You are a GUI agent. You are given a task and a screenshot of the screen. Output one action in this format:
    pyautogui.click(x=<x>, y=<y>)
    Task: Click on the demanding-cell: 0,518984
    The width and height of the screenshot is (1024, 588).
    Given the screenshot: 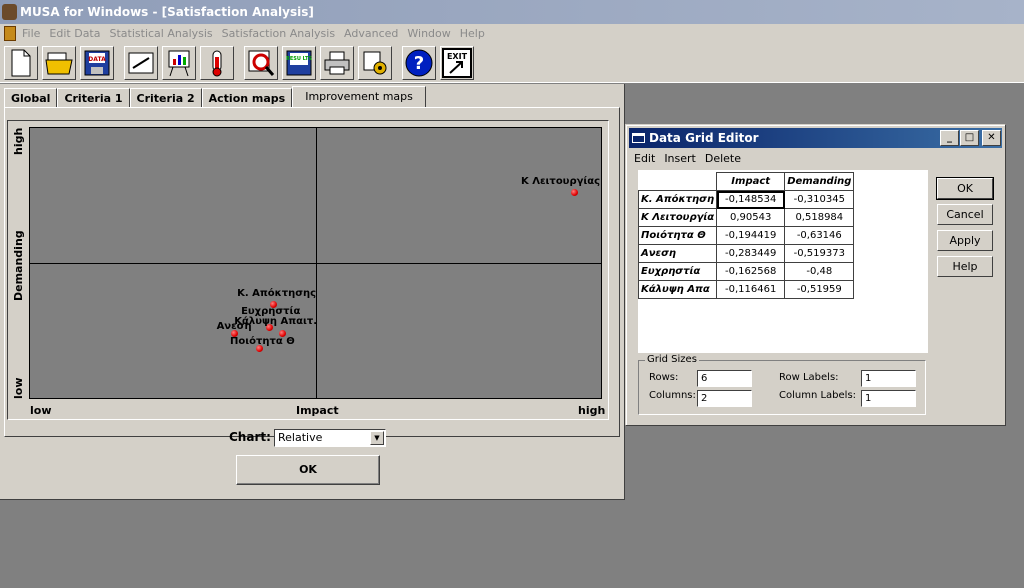 What is the action you would take?
    pyautogui.click(x=819, y=217)
    